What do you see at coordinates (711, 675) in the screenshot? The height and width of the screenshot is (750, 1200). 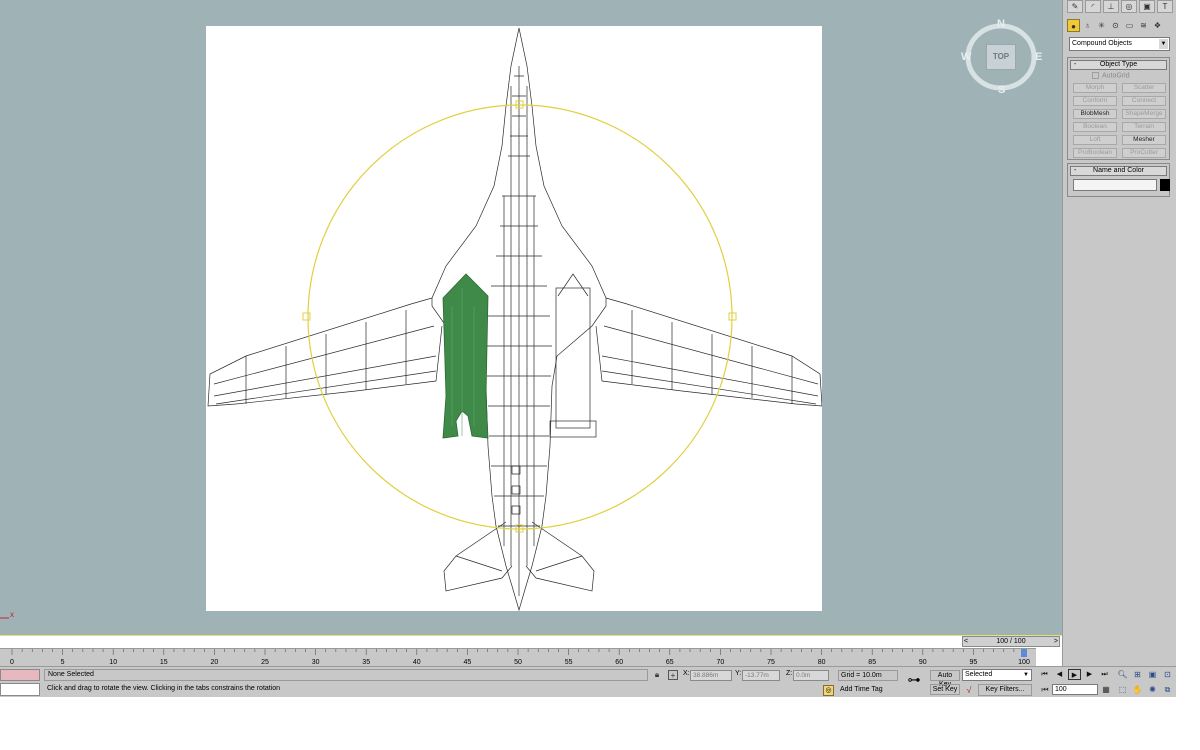 I see `x-coordinate-field: 38.886m` at bounding box center [711, 675].